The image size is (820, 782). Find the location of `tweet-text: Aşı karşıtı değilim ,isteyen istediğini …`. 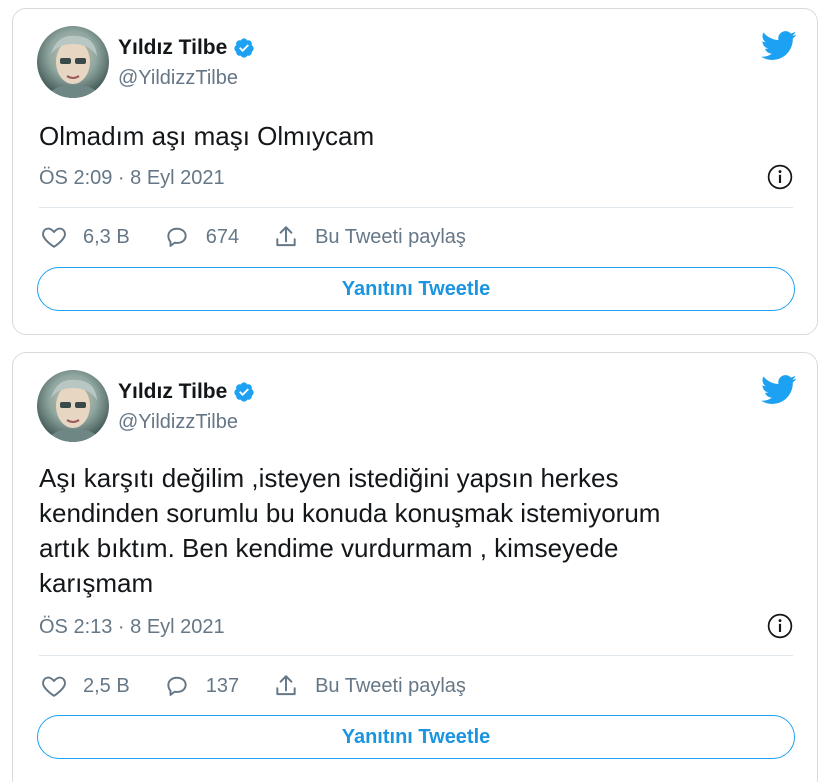

tweet-text: Aşı karşıtı değilim ,isteyen istediğini … is located at coordinates (350, 530).